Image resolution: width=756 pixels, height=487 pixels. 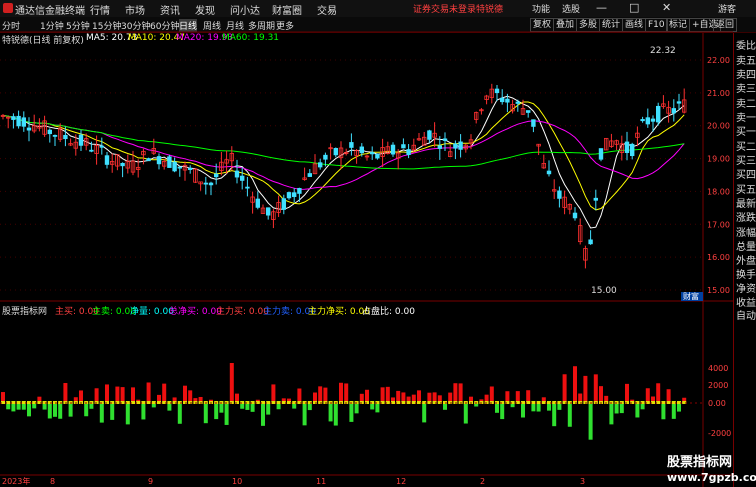 What do you see at coordinates (700, 462) in the screenshot?
I see `watermark-title: 股票指标网` at bounding box center [700, 462].